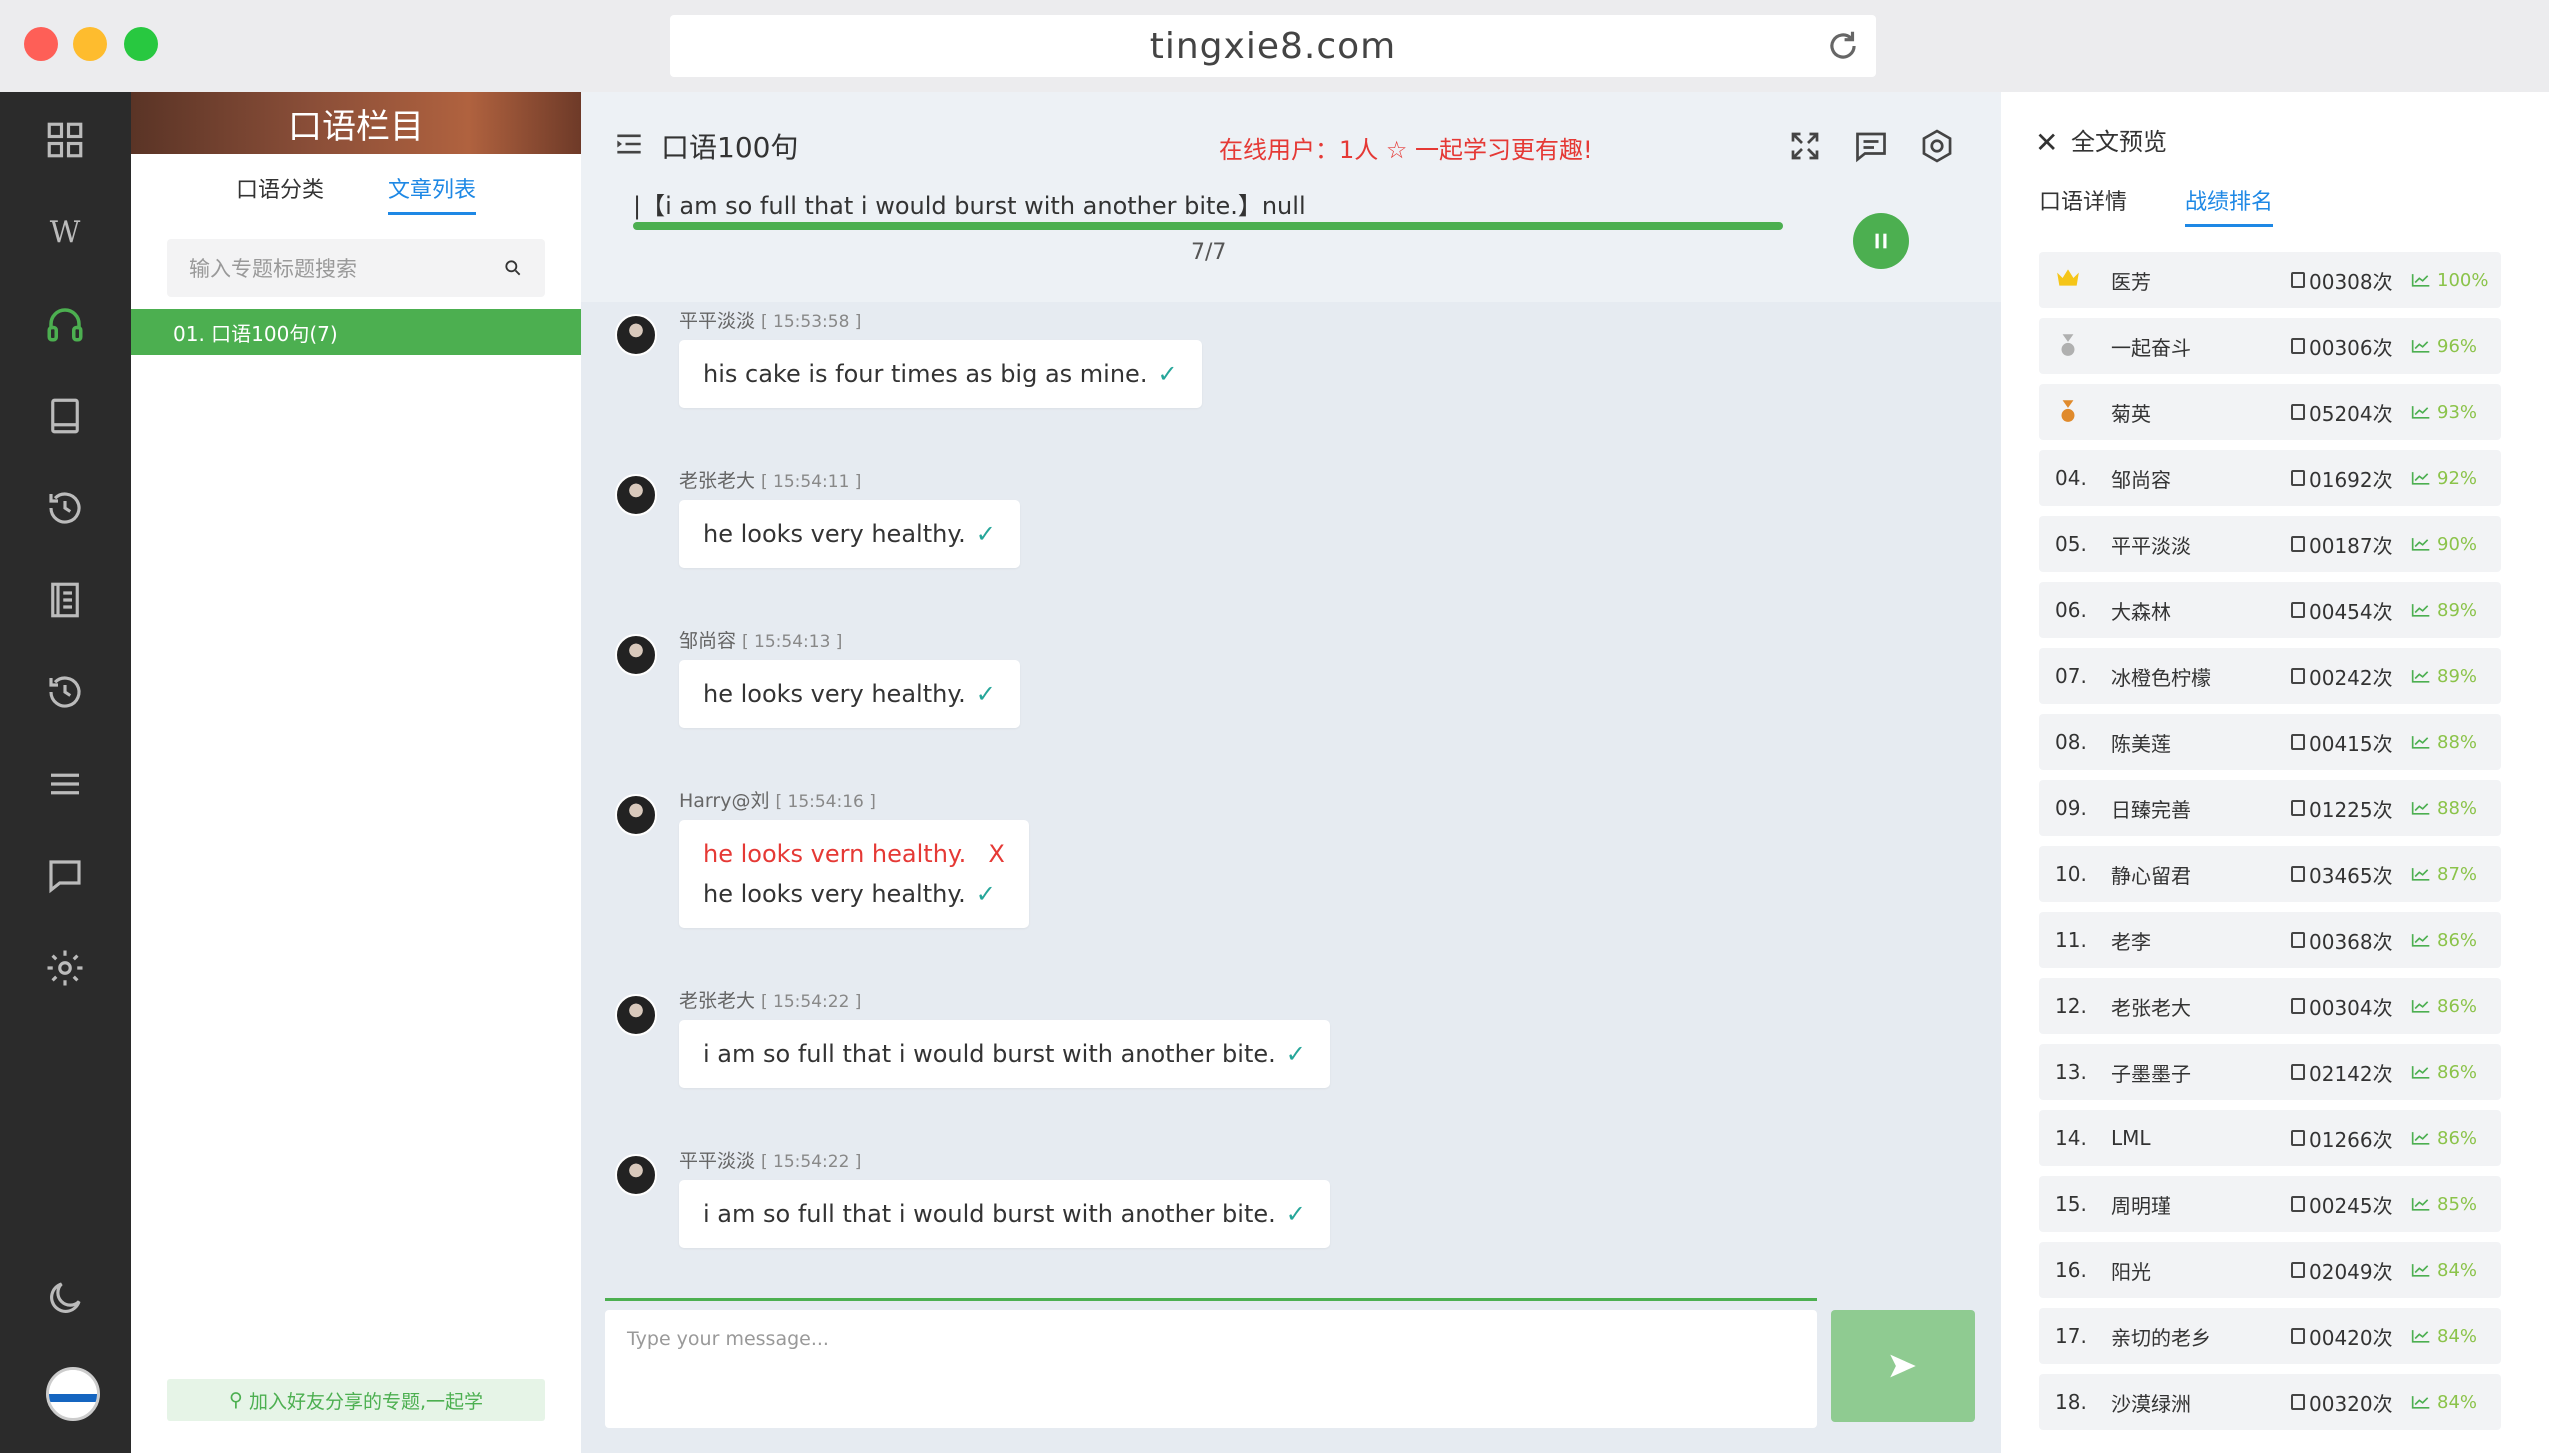  Describe the element at coordinates (1805, 146) in the screenshot. I see `fullscreen-icon` at that location.